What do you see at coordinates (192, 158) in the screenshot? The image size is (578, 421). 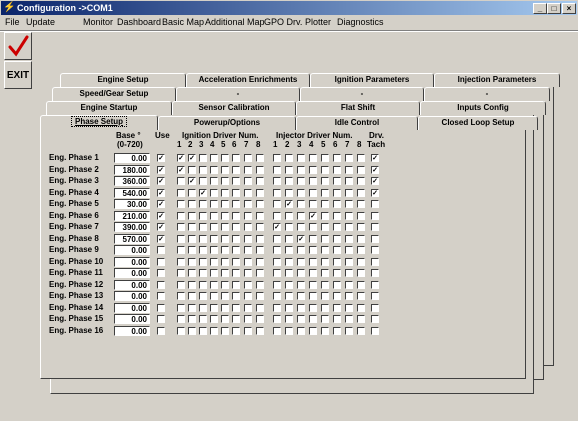 I see `ignition-driver-checkbox: ✓` at bounding box center [192, 158].